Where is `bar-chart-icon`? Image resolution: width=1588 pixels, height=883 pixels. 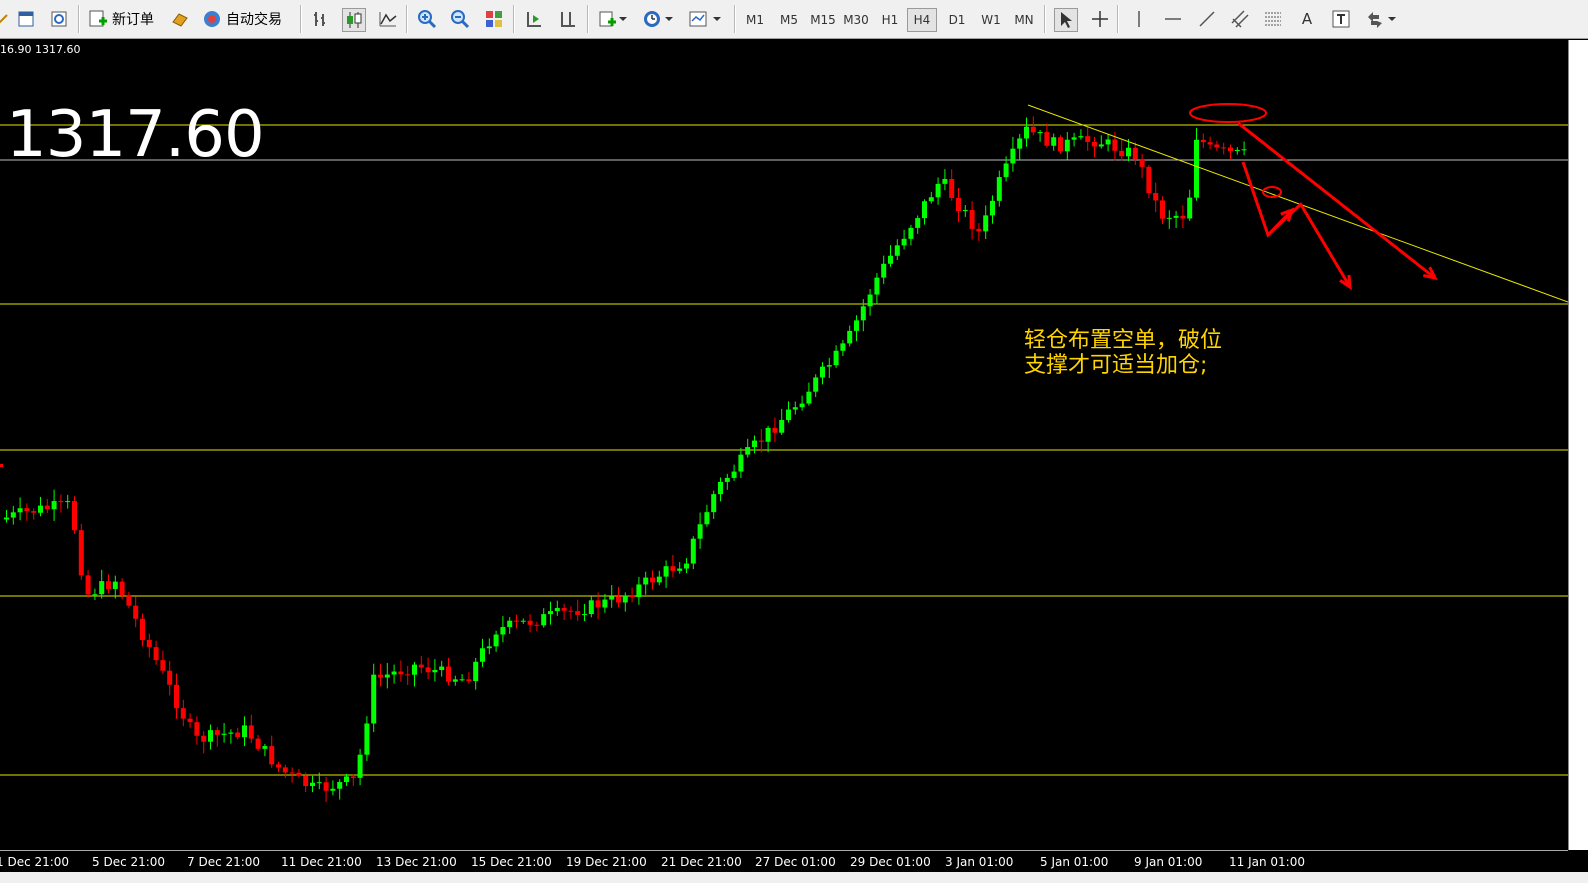
bar-chart-icon is located at coordinates (321, 19).